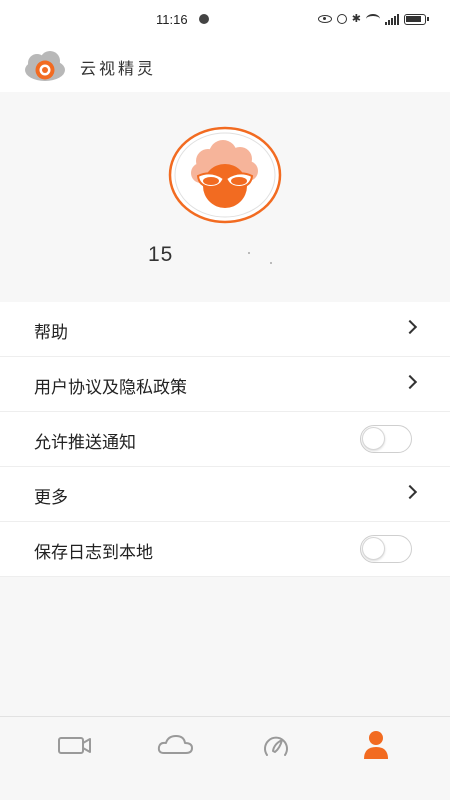 Image resolution: width=450 pixels, height=800 pixels. I want to click on alarm-icon, so click(341, 19).